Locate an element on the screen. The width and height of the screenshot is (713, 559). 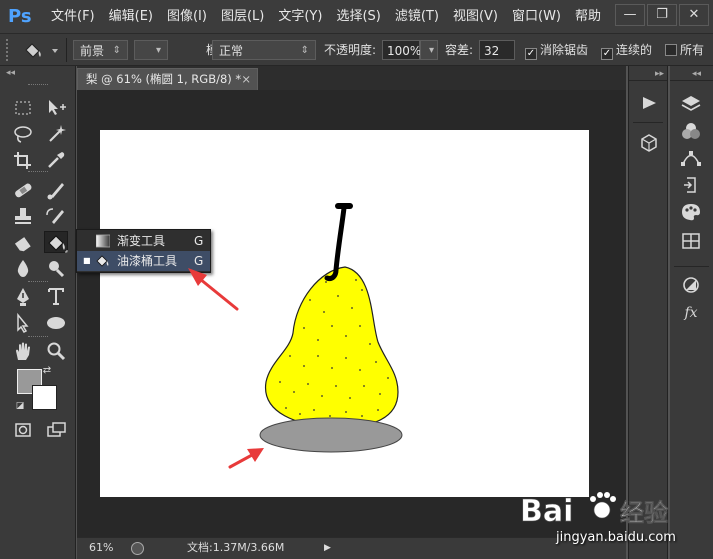
paw-icon is located at coordinates (603, 505).